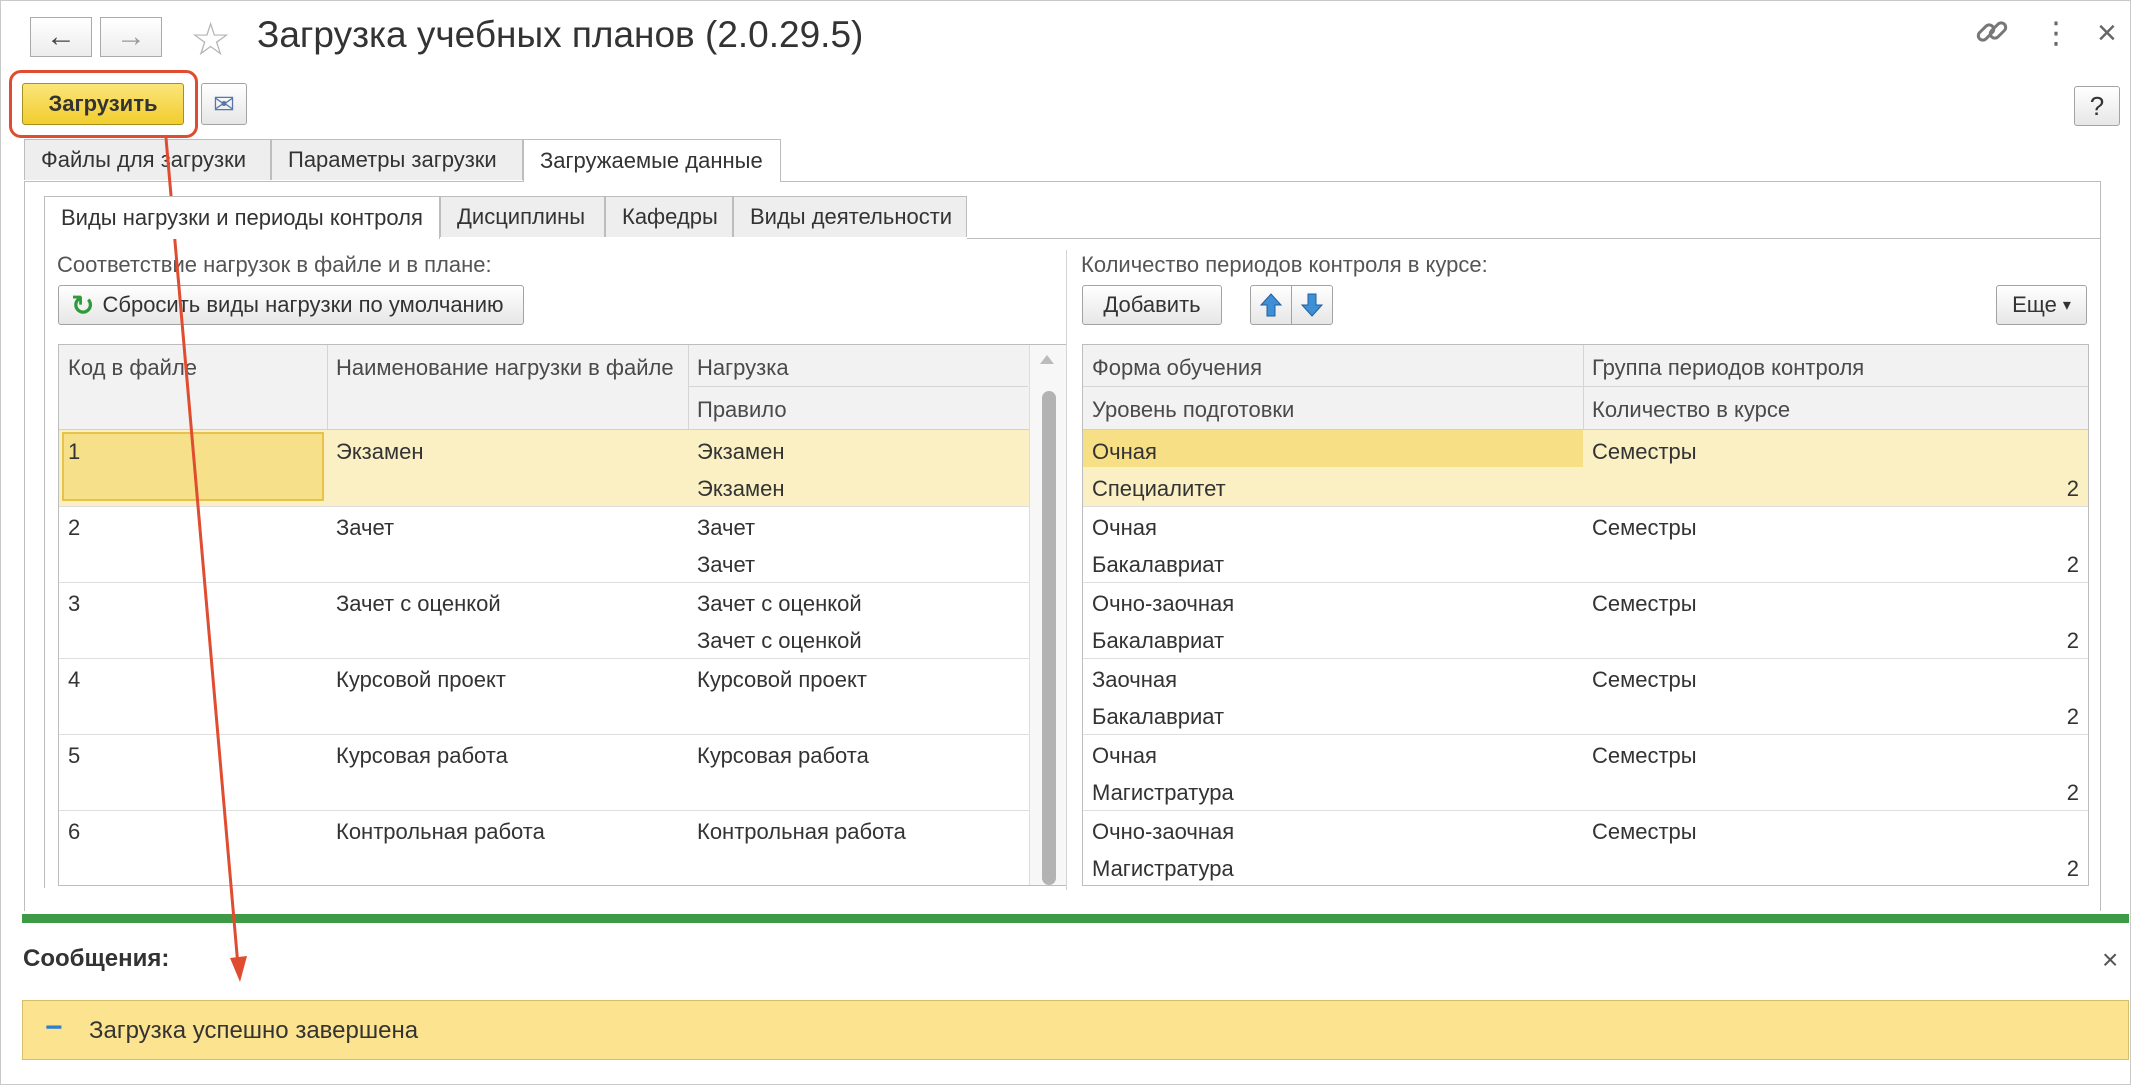 The width and height of the screenshot is (2131, 1085). I want to click on tab-loaded-data: Загружаемые данные, so click(652, 160).